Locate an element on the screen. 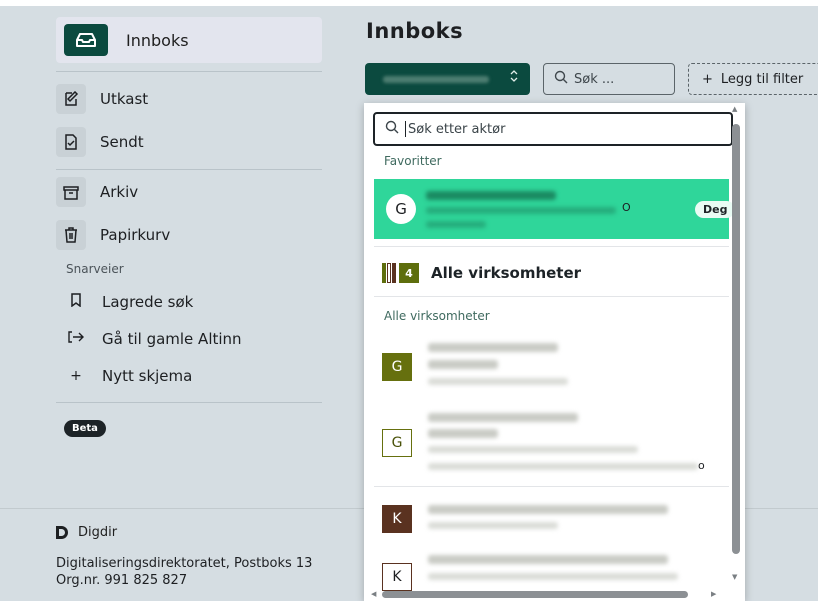 This screenshot has width=818, height=607. page-title: Innboks is located at coordinates (415, 31).